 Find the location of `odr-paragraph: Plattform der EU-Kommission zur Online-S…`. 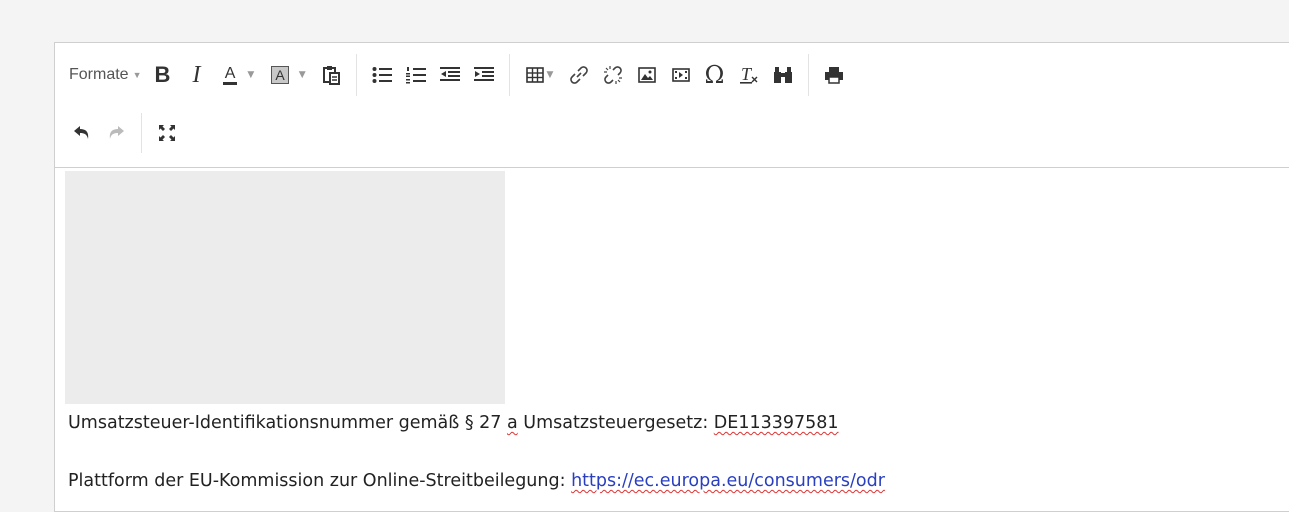

odr-paragraph: Plattform der EU-Kommission zur Online-S… is located at coordinates (476, 481).